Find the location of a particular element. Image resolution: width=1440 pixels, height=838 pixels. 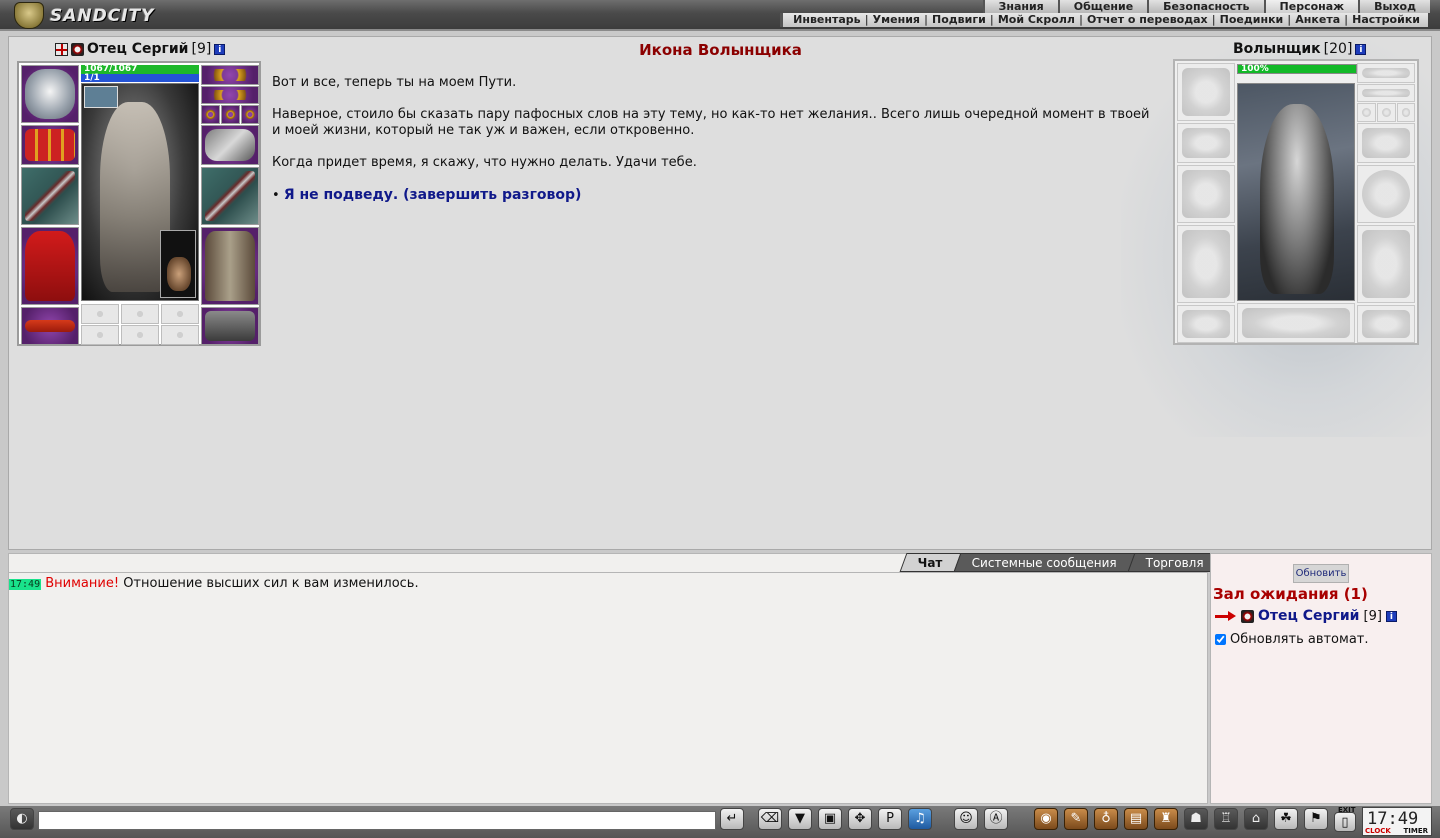

chest-icon: ▤ is located at coordinates (1136, 819).